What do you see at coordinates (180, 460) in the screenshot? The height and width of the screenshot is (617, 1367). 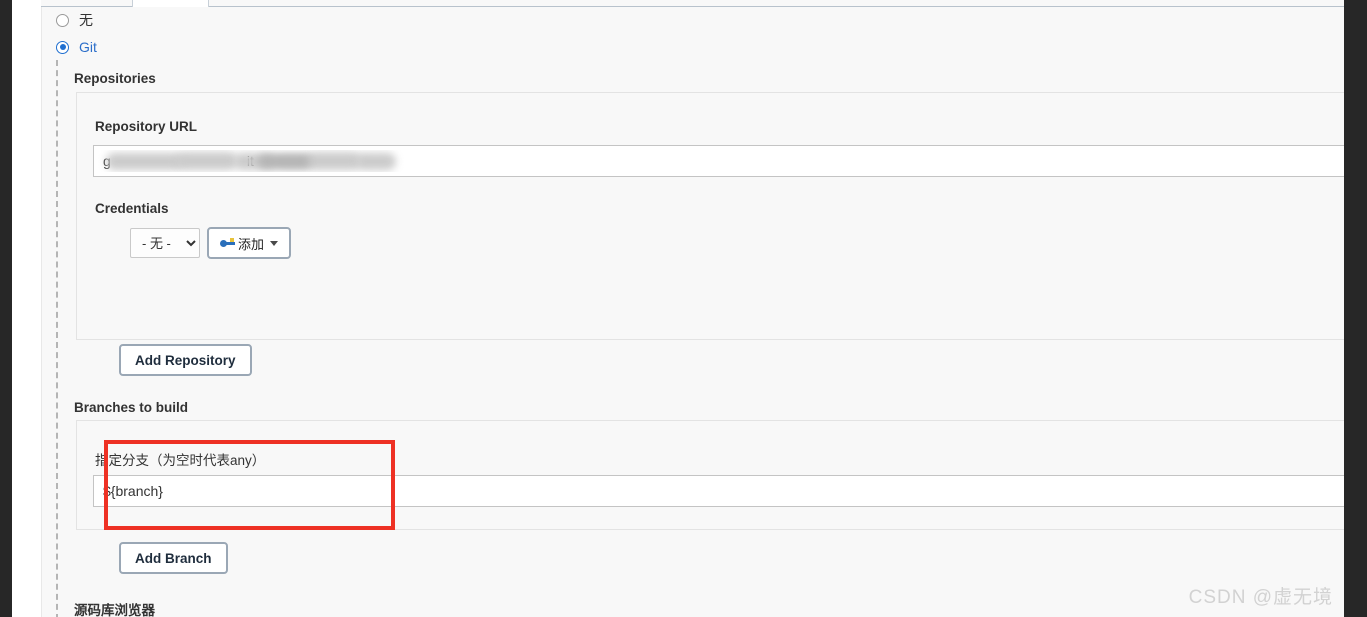 I see `branch-specifier-label: 指定分支（为空时代表any）` at bounding box center [180, 460].